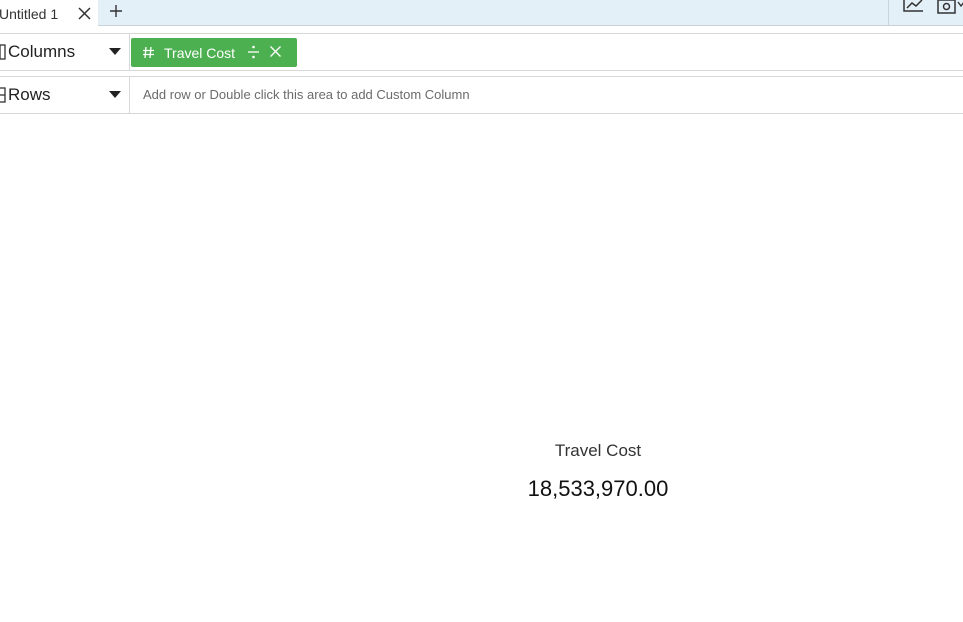 This screenshot has width=963, height=622. What do you see at coordinates (598, 450) in the screenshot?
I see `kpi-label: Travel Cost` at bounding box center [598, 450].